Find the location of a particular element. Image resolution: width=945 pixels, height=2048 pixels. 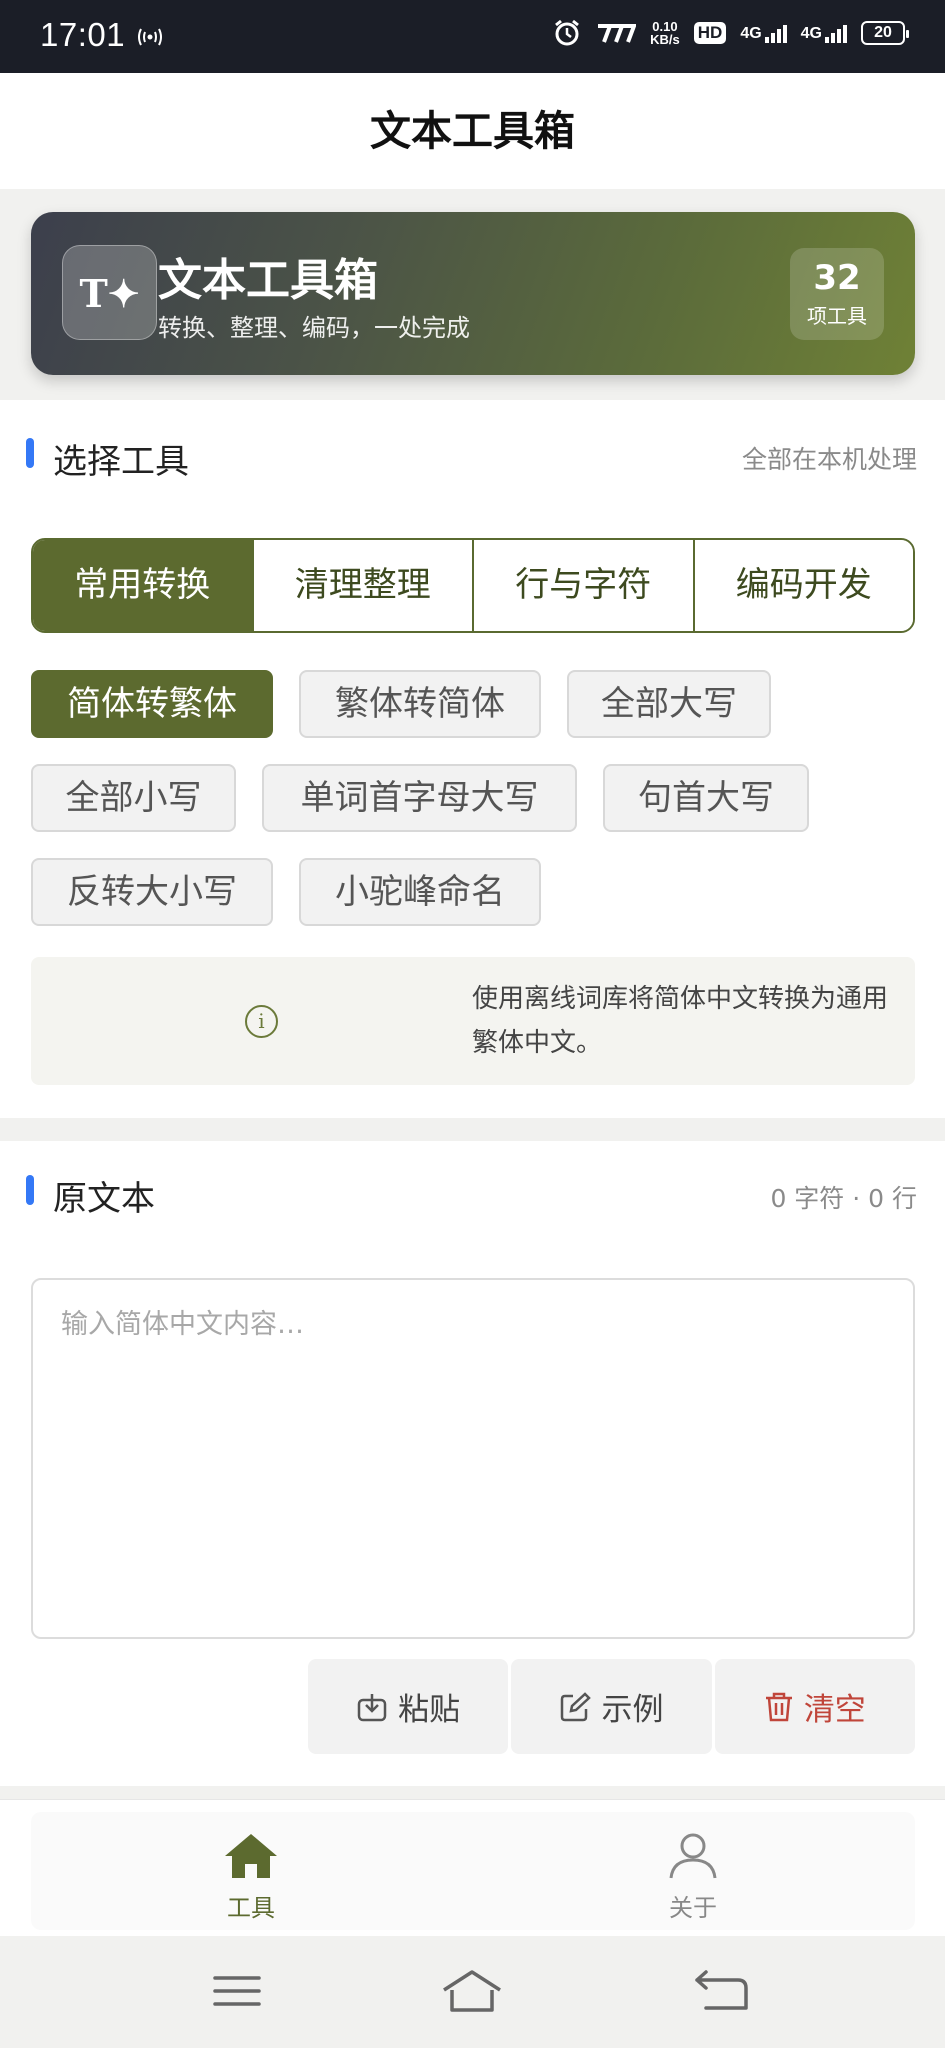

tab-clean-organize: 清理整理 is located at coordinates (361, 585).